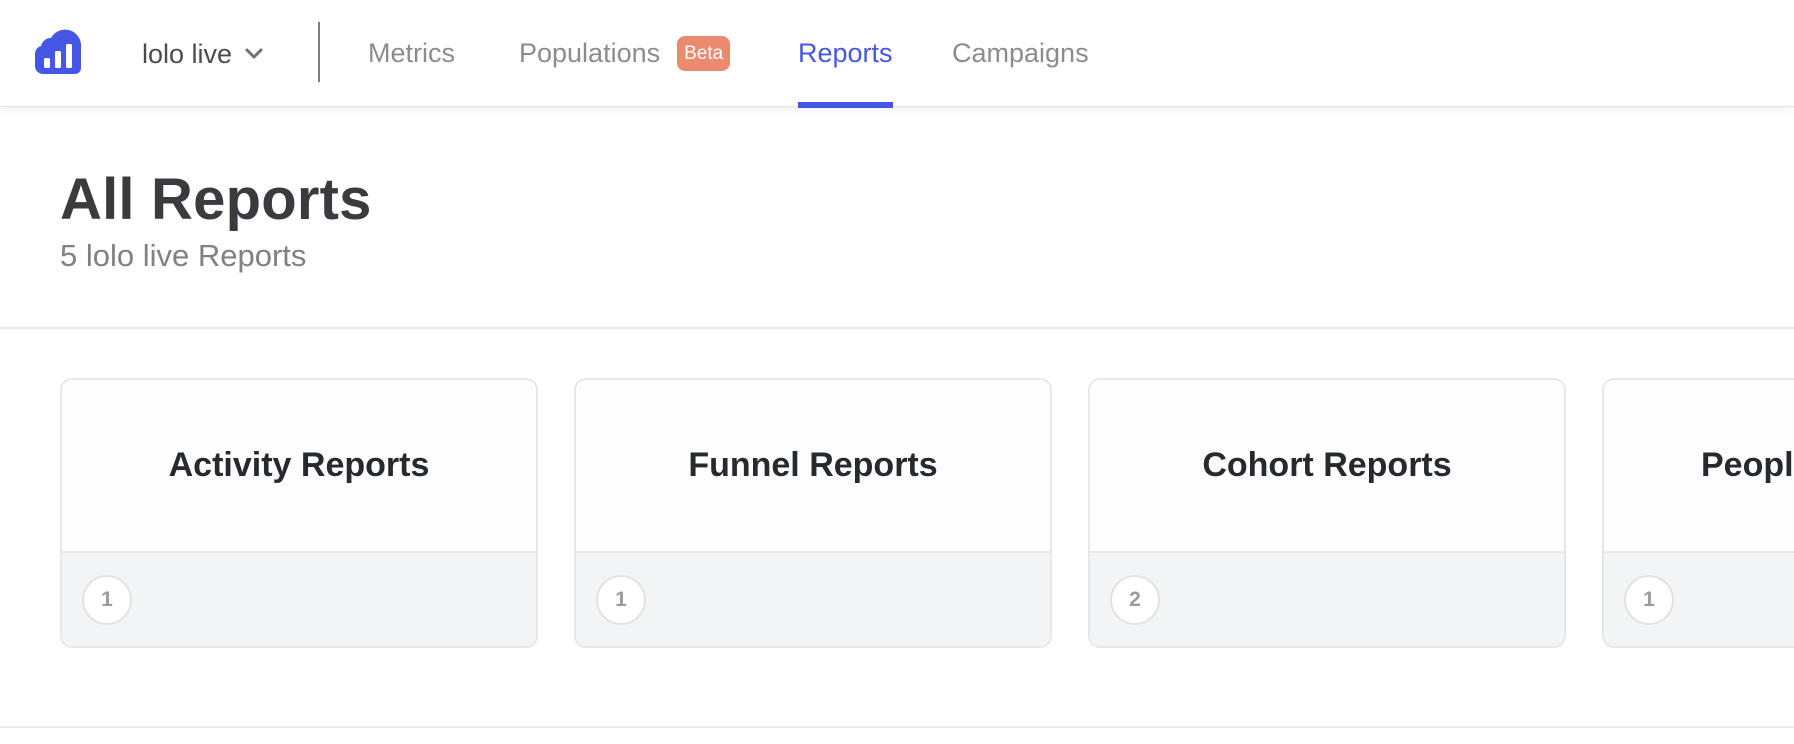 This screenshot has height=744, width=1794. What do you see at coordinates (254, 53) in the screenshot?
I see `chevron-down-icon` at bounding box center [254, 53].